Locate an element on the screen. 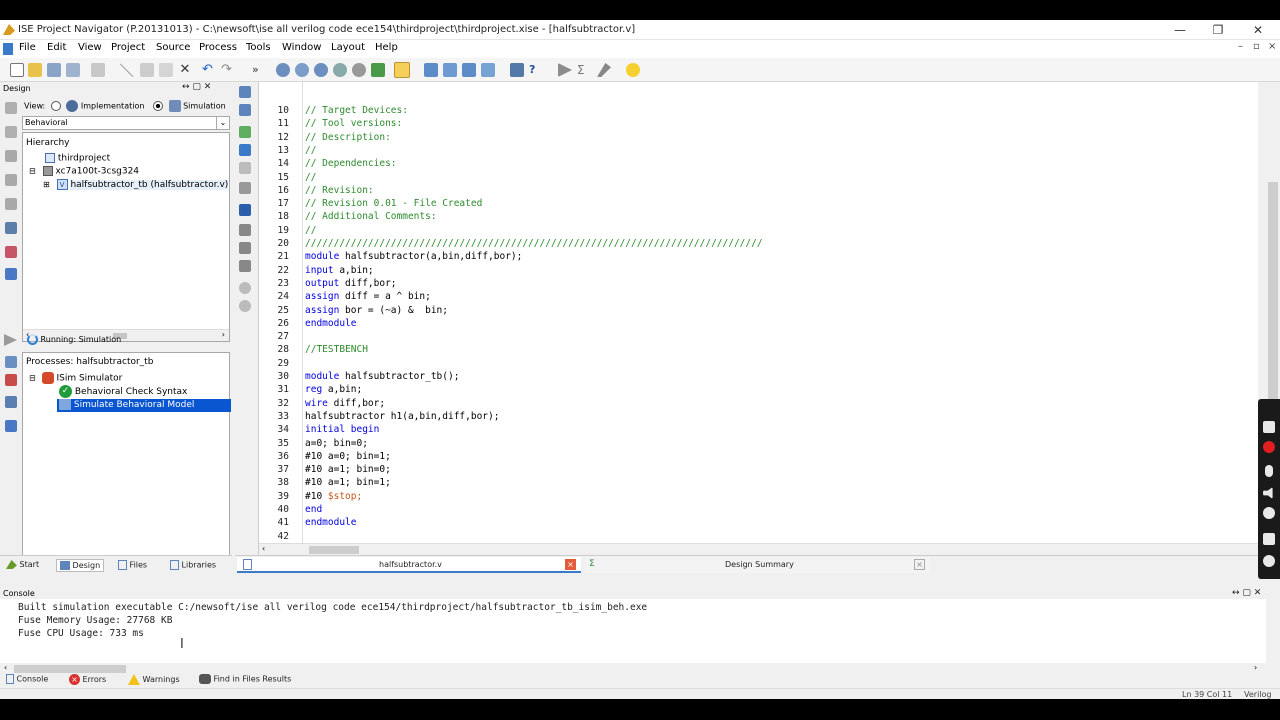 Image resolution: width=1280 pixels, height=720 pixels. console-hscroll-thumb is located at coordinates (70, 669).